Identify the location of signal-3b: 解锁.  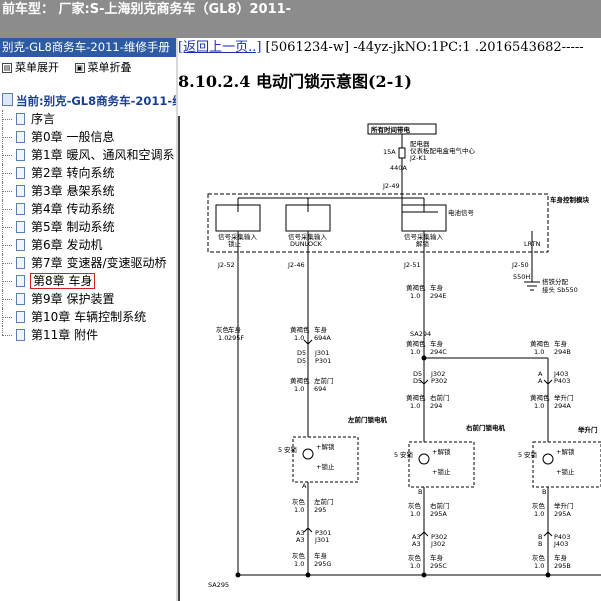
(423, 243).